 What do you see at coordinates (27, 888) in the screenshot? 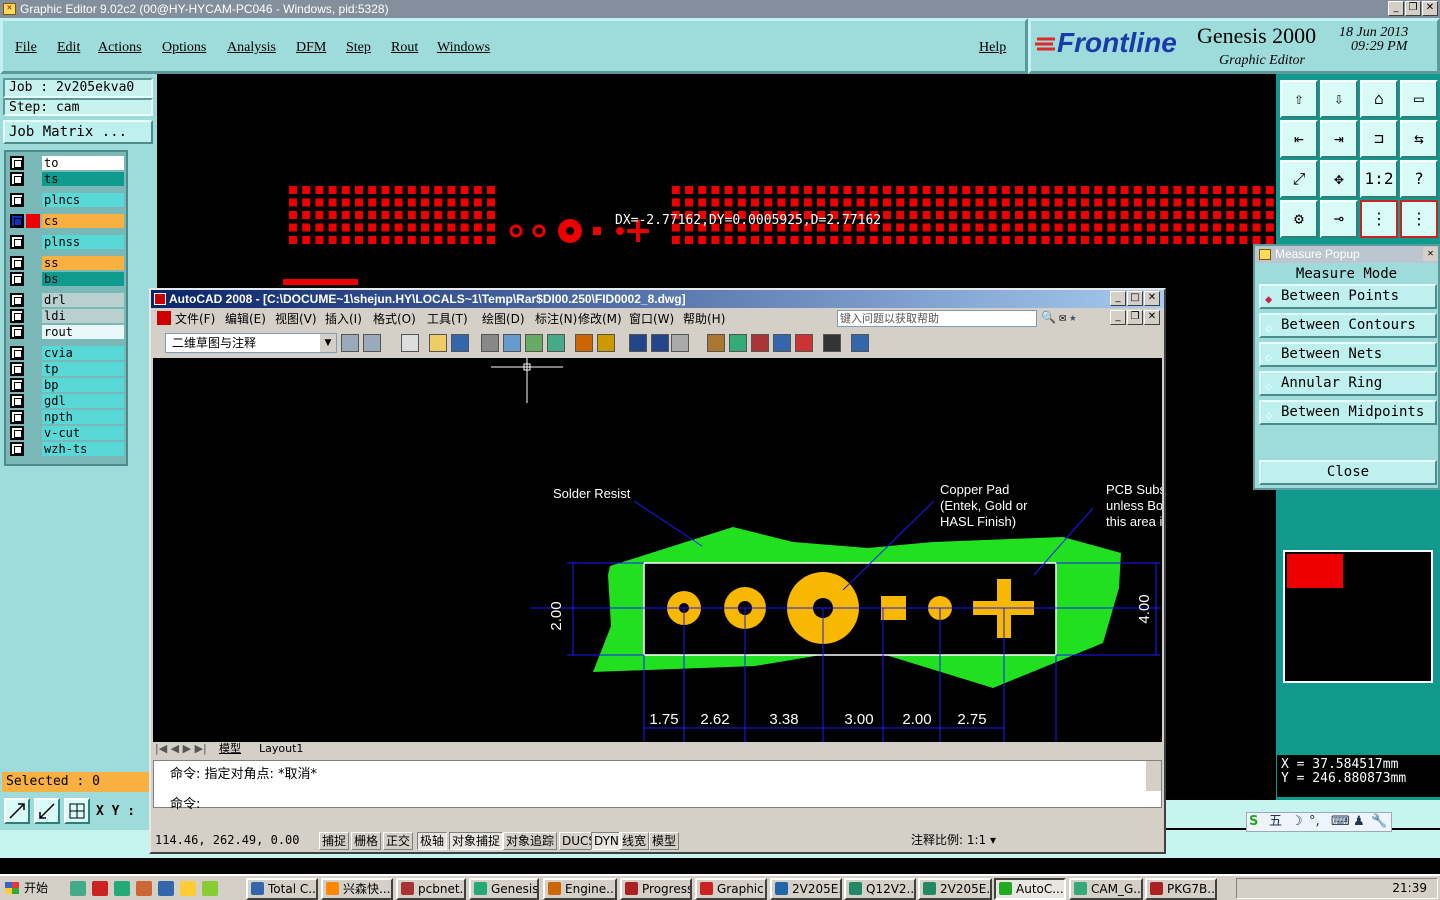
I see `start-button: 开始` at bounding box center [27, 888].